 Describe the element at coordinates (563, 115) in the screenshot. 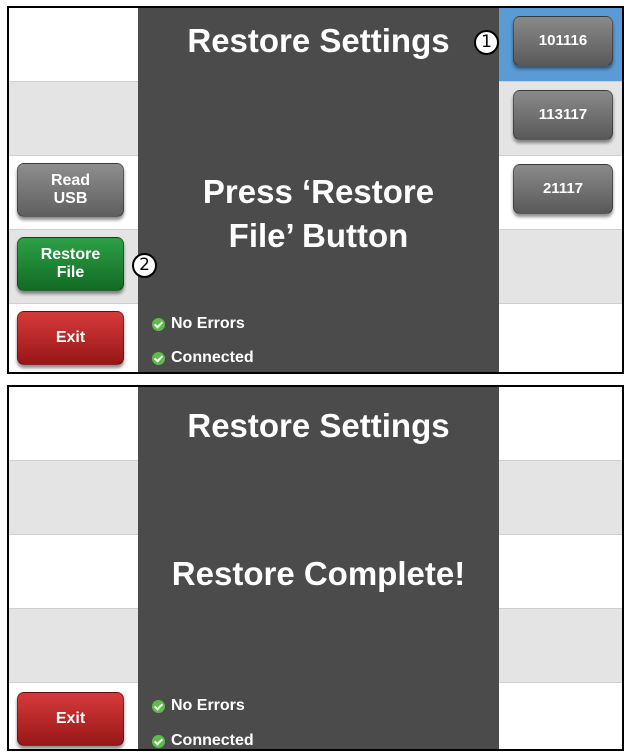

I see `file-button-113117: 113117` at that location.